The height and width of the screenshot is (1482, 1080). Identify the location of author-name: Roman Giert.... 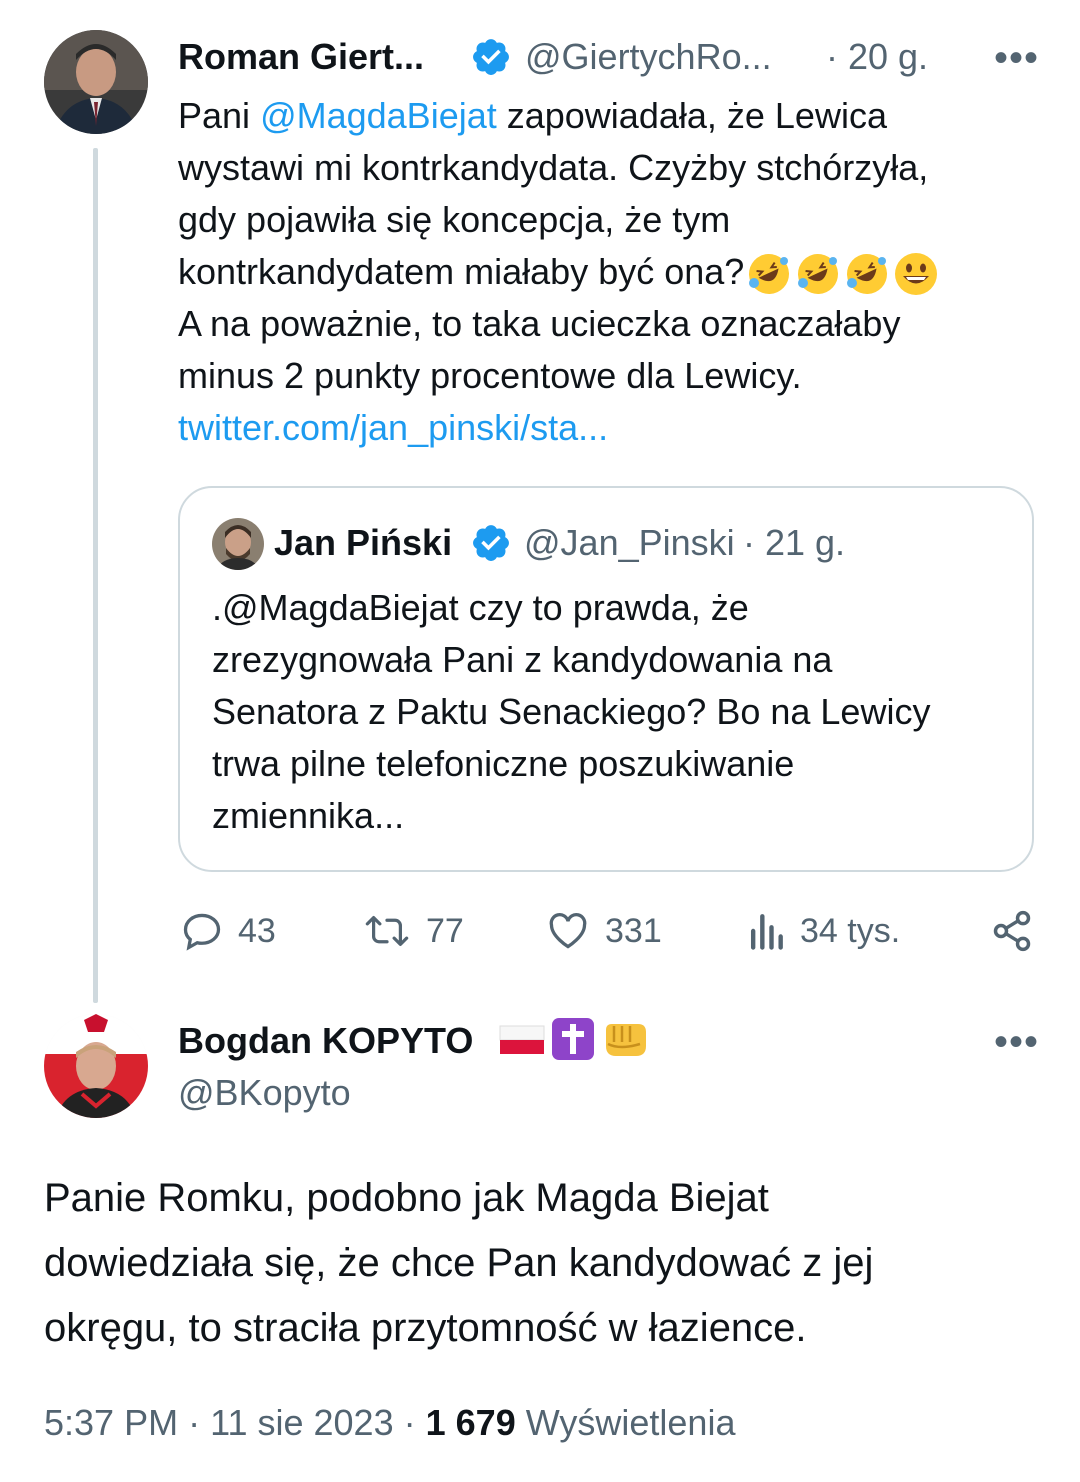
(301, 57).